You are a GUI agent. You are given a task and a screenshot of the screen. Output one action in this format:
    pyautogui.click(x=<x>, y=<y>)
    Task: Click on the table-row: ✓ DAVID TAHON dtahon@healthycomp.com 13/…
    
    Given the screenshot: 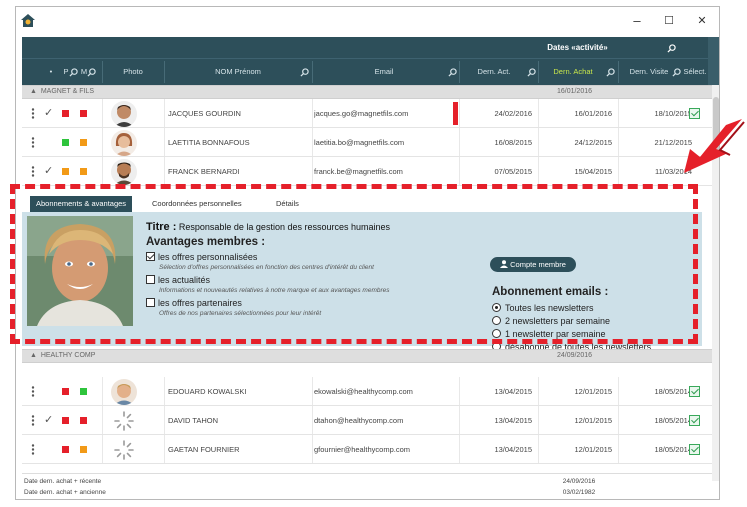 What is the action you would take?
    pyautogui.click(x=367, y=420)
    